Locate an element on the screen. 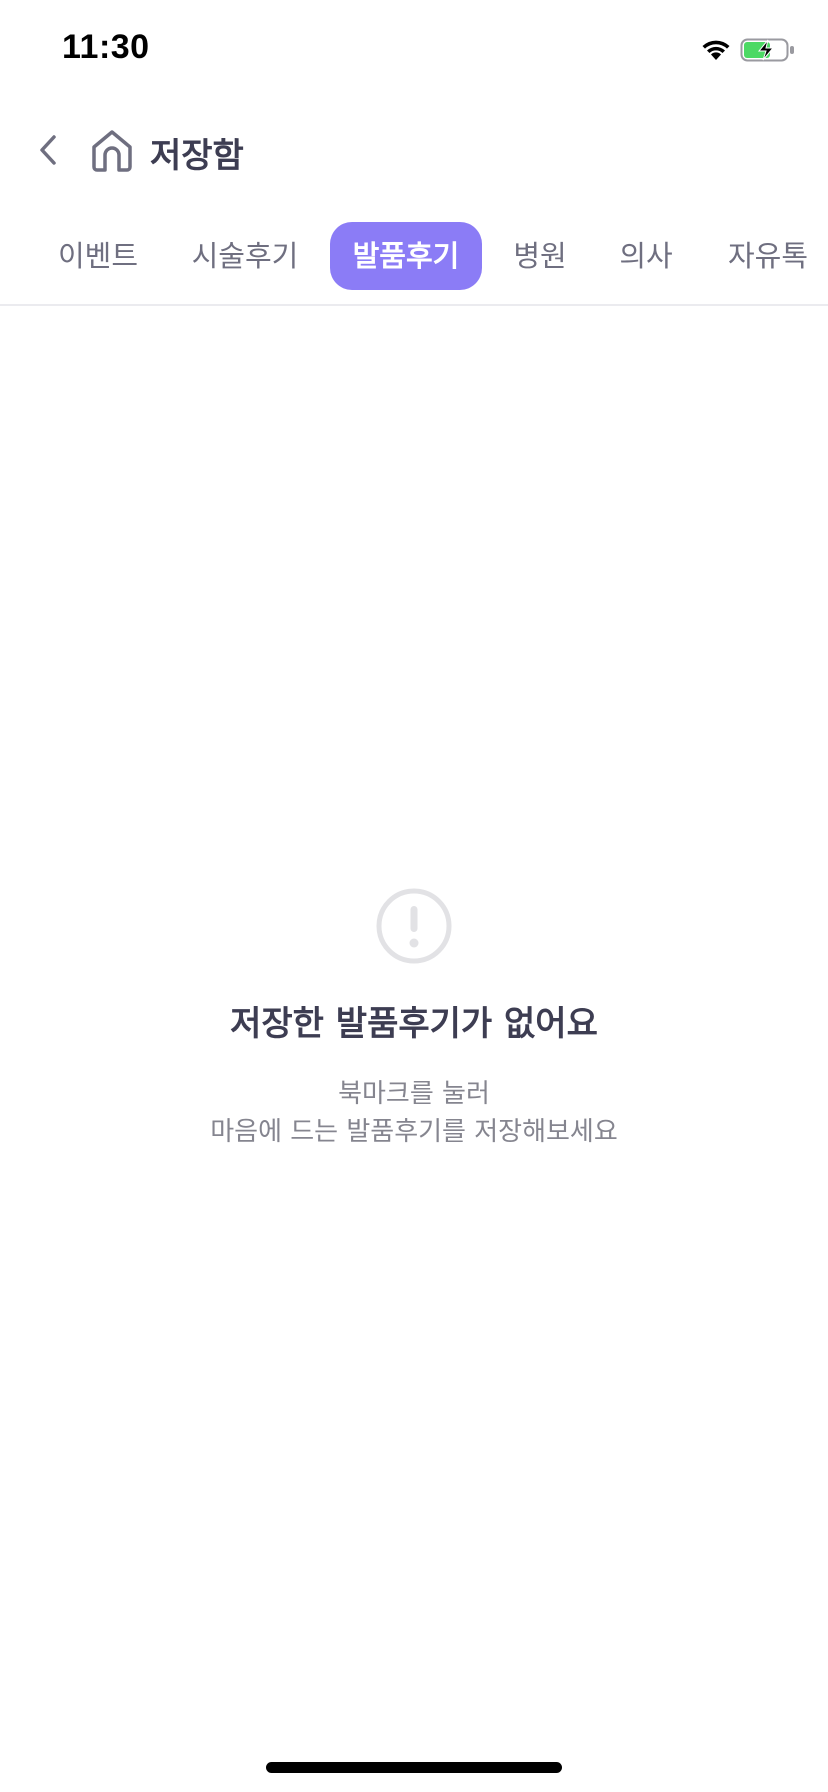  chevron-left-icon is located at coordinates (48, 150).